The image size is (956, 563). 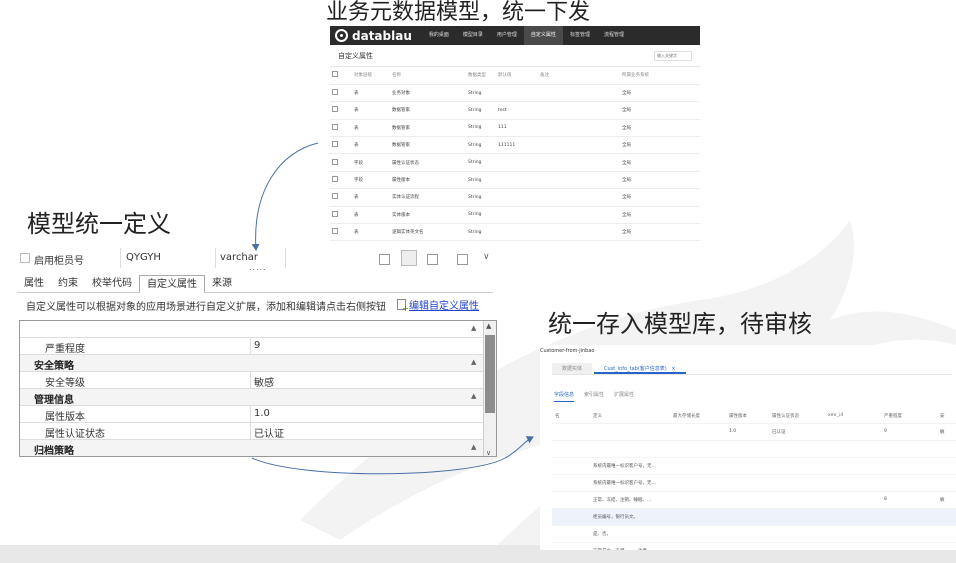 What do you see at coordinates (488, 326) in the screenshot?
I see `scroll-up-icon: ▲` at bounding box center [488, 326].